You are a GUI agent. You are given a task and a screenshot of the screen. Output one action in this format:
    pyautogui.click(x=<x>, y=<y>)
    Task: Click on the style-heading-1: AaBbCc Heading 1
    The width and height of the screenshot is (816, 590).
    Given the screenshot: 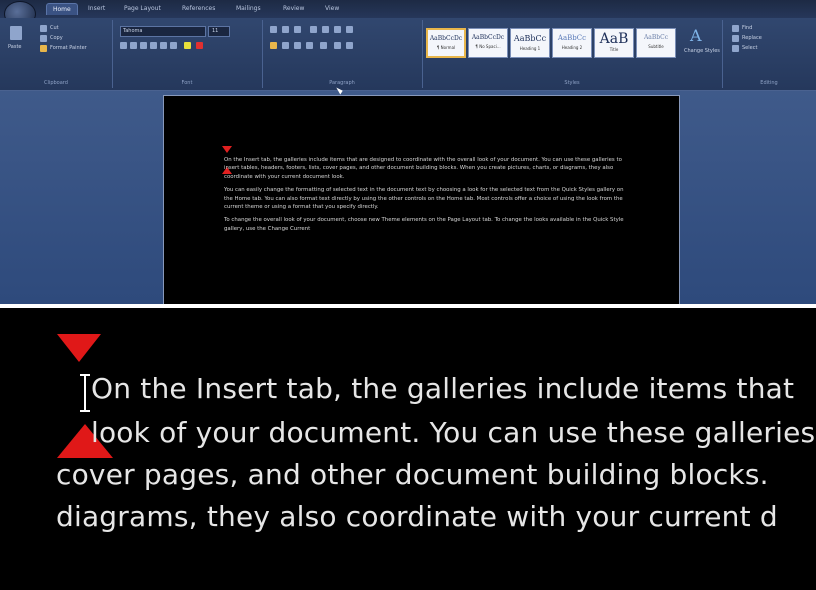 What is the action you would take?
    pyautogui.click(x=530, y=43)
    